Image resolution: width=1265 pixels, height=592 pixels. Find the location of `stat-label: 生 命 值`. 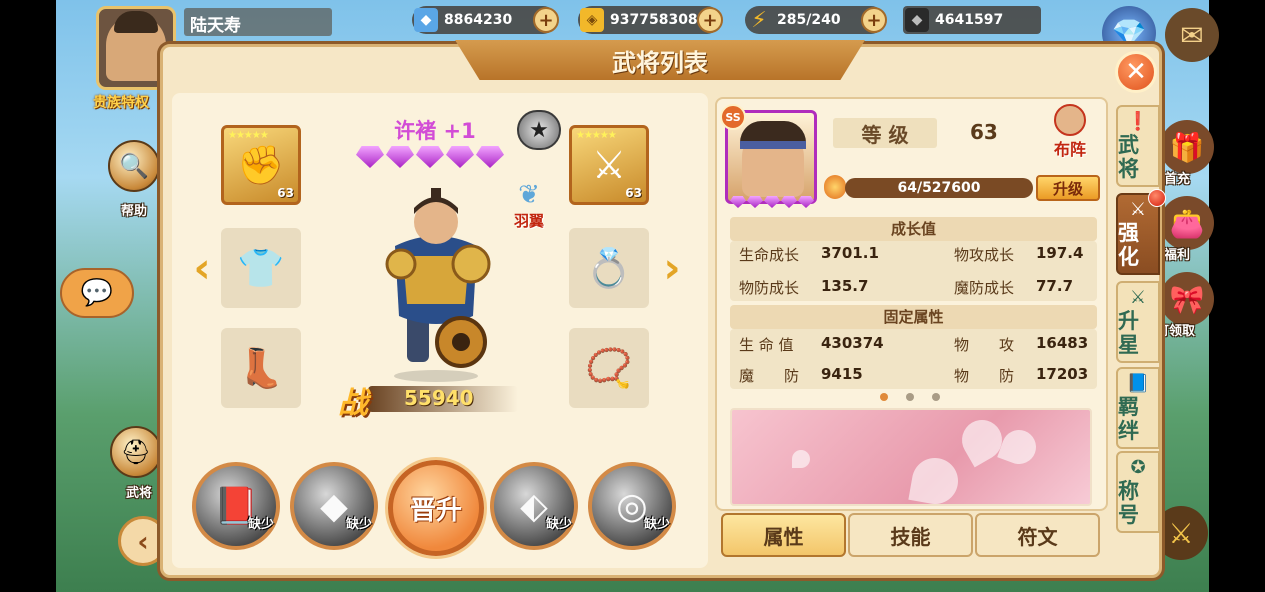

stat-label: 生 命 值 is located at coordinates (766, 345).